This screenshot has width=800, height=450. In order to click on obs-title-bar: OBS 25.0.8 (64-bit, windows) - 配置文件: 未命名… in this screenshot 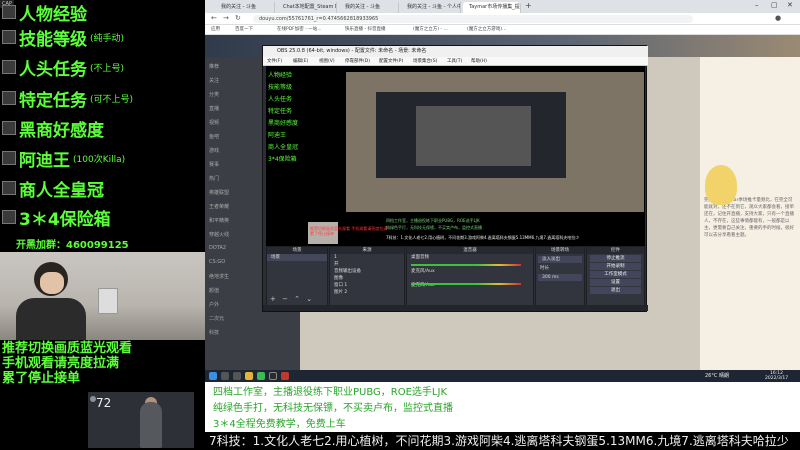, I will do `click(455, 51)`.